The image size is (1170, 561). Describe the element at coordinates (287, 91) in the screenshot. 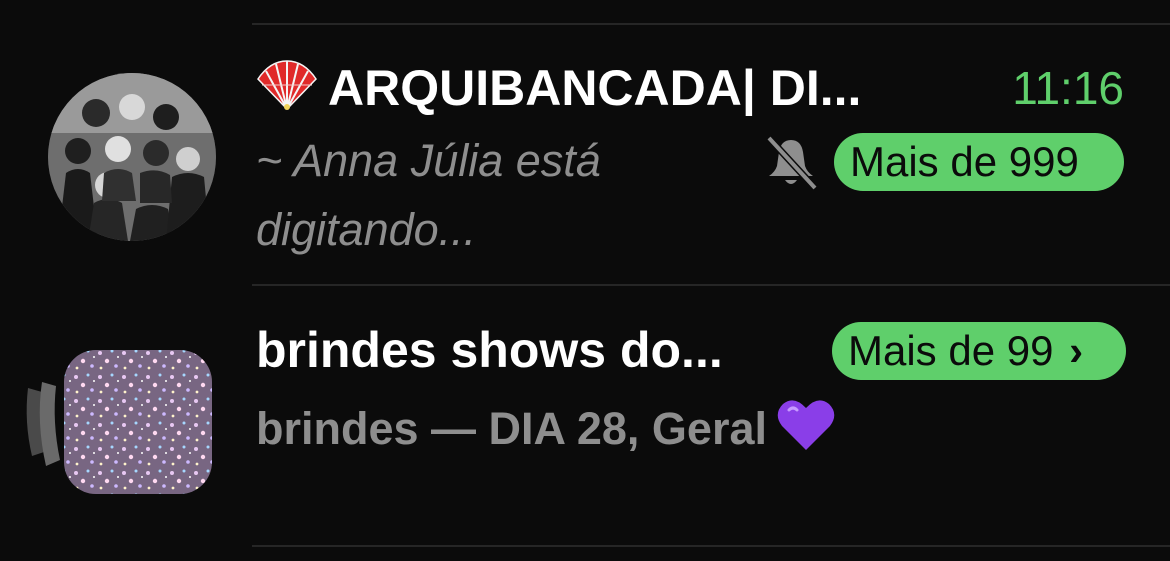

I see `red-fan-emoji` at that location.